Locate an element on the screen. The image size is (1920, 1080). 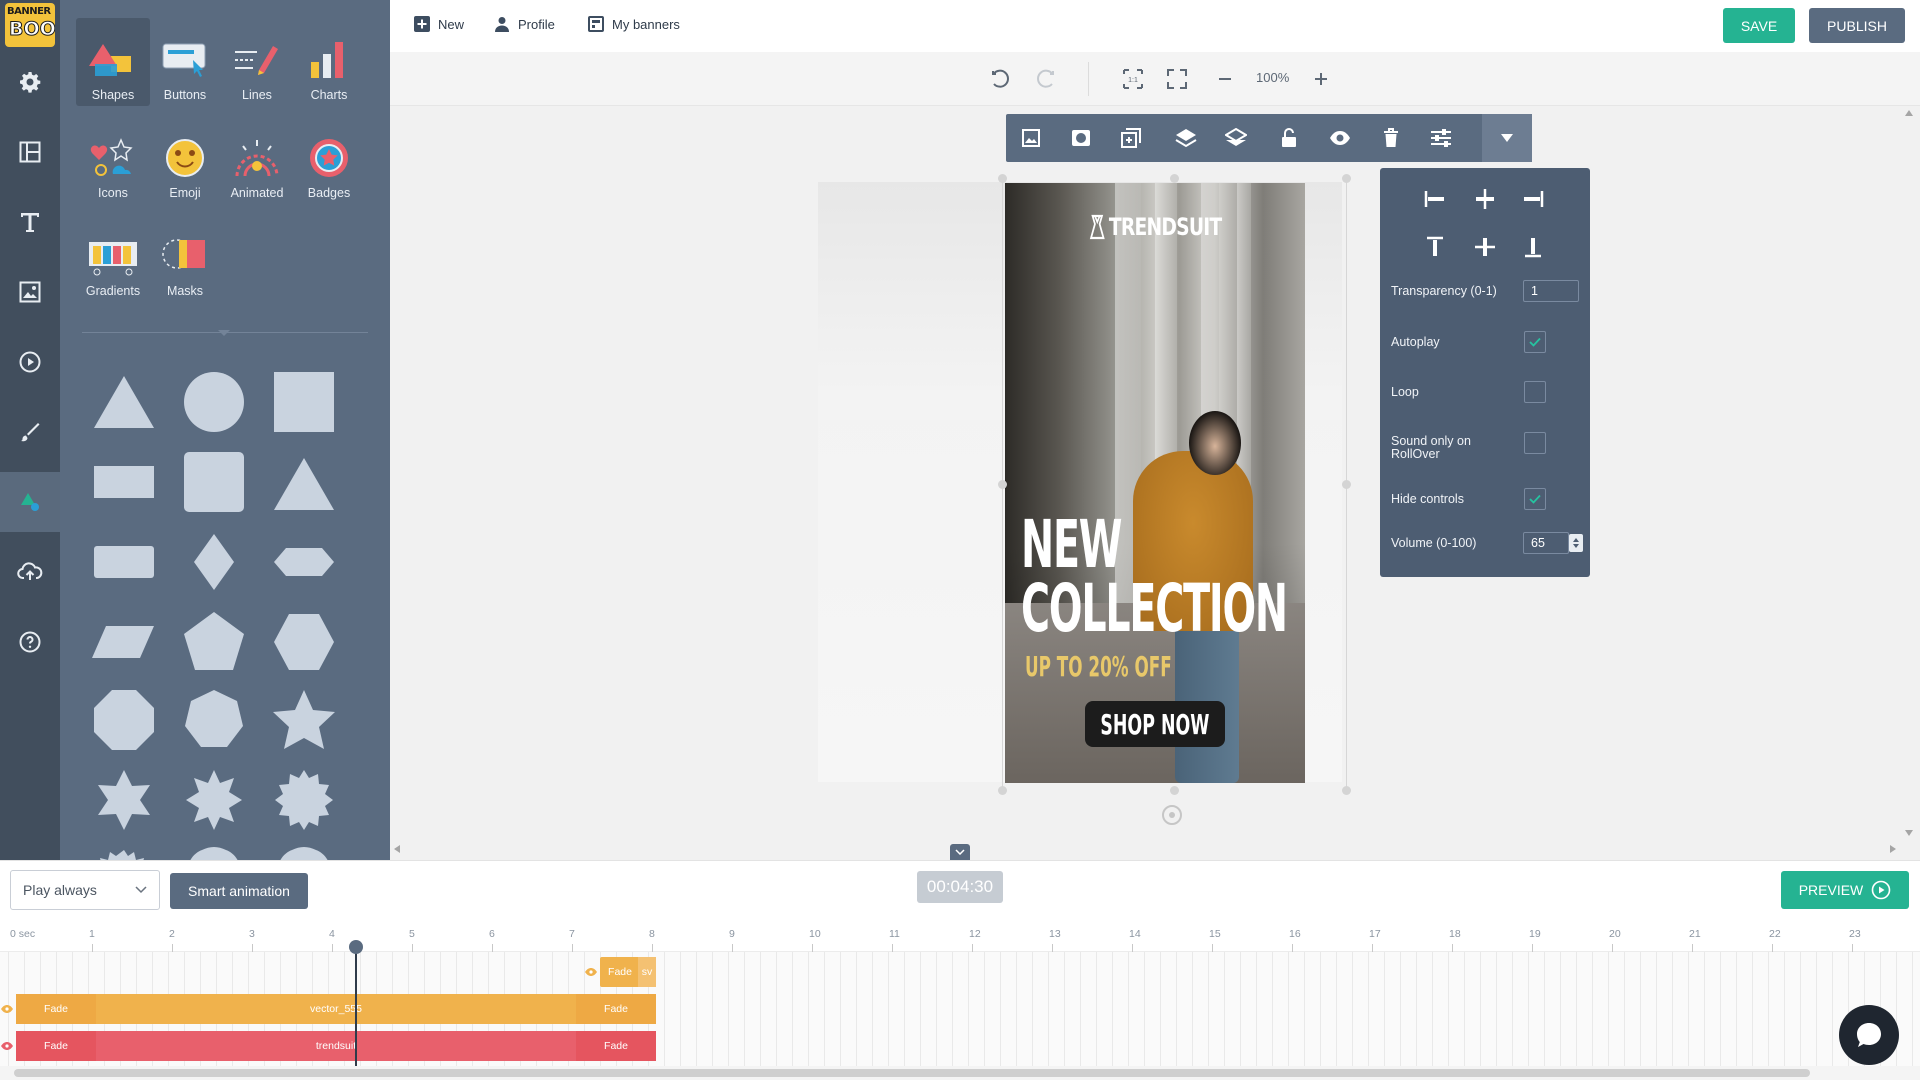
play-mode-select: Play always is located at coordinates (85, 890).